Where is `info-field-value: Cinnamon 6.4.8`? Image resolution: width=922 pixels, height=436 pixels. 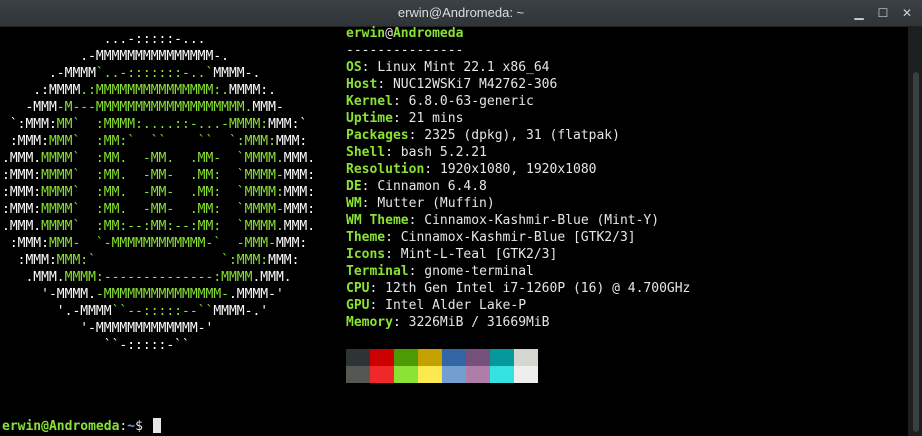
info-field-value: Cinnamon 6.4.8 is located at coordinates (432, 186).